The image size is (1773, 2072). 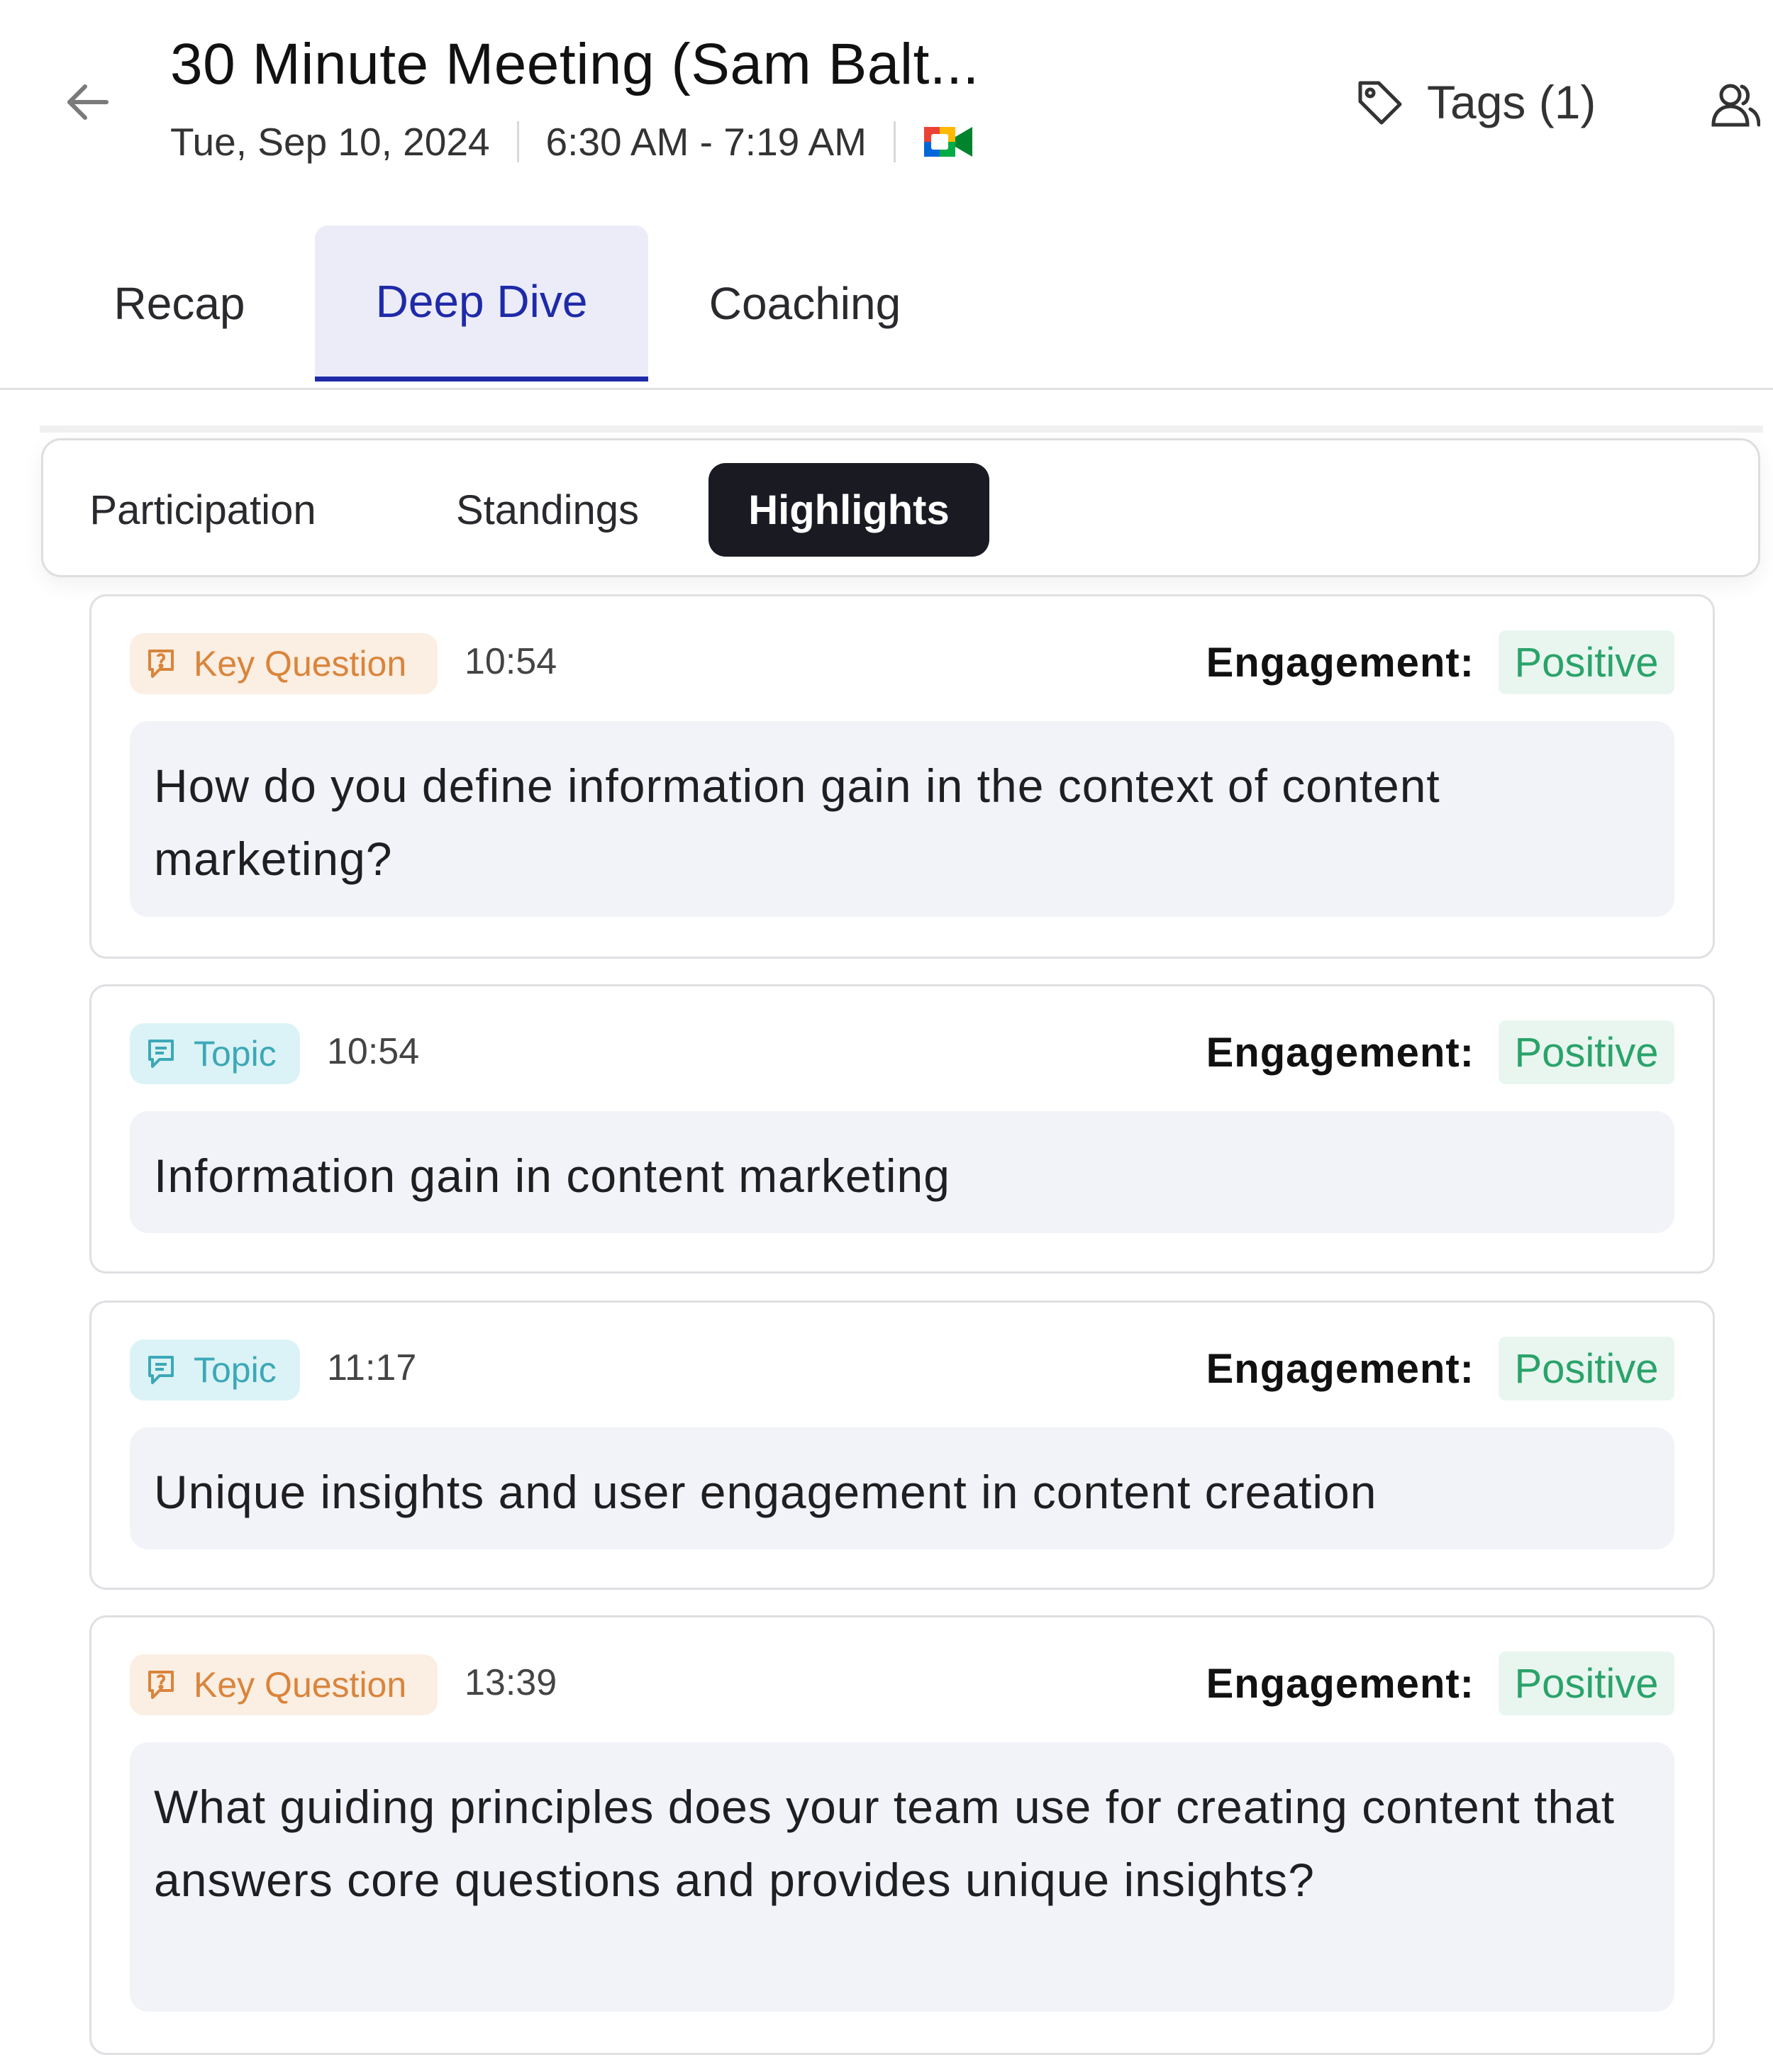 What do you see at coordinates (949, 142) in the screenshot?
I see `google-meet-icon` at bounding box center [949, 142].